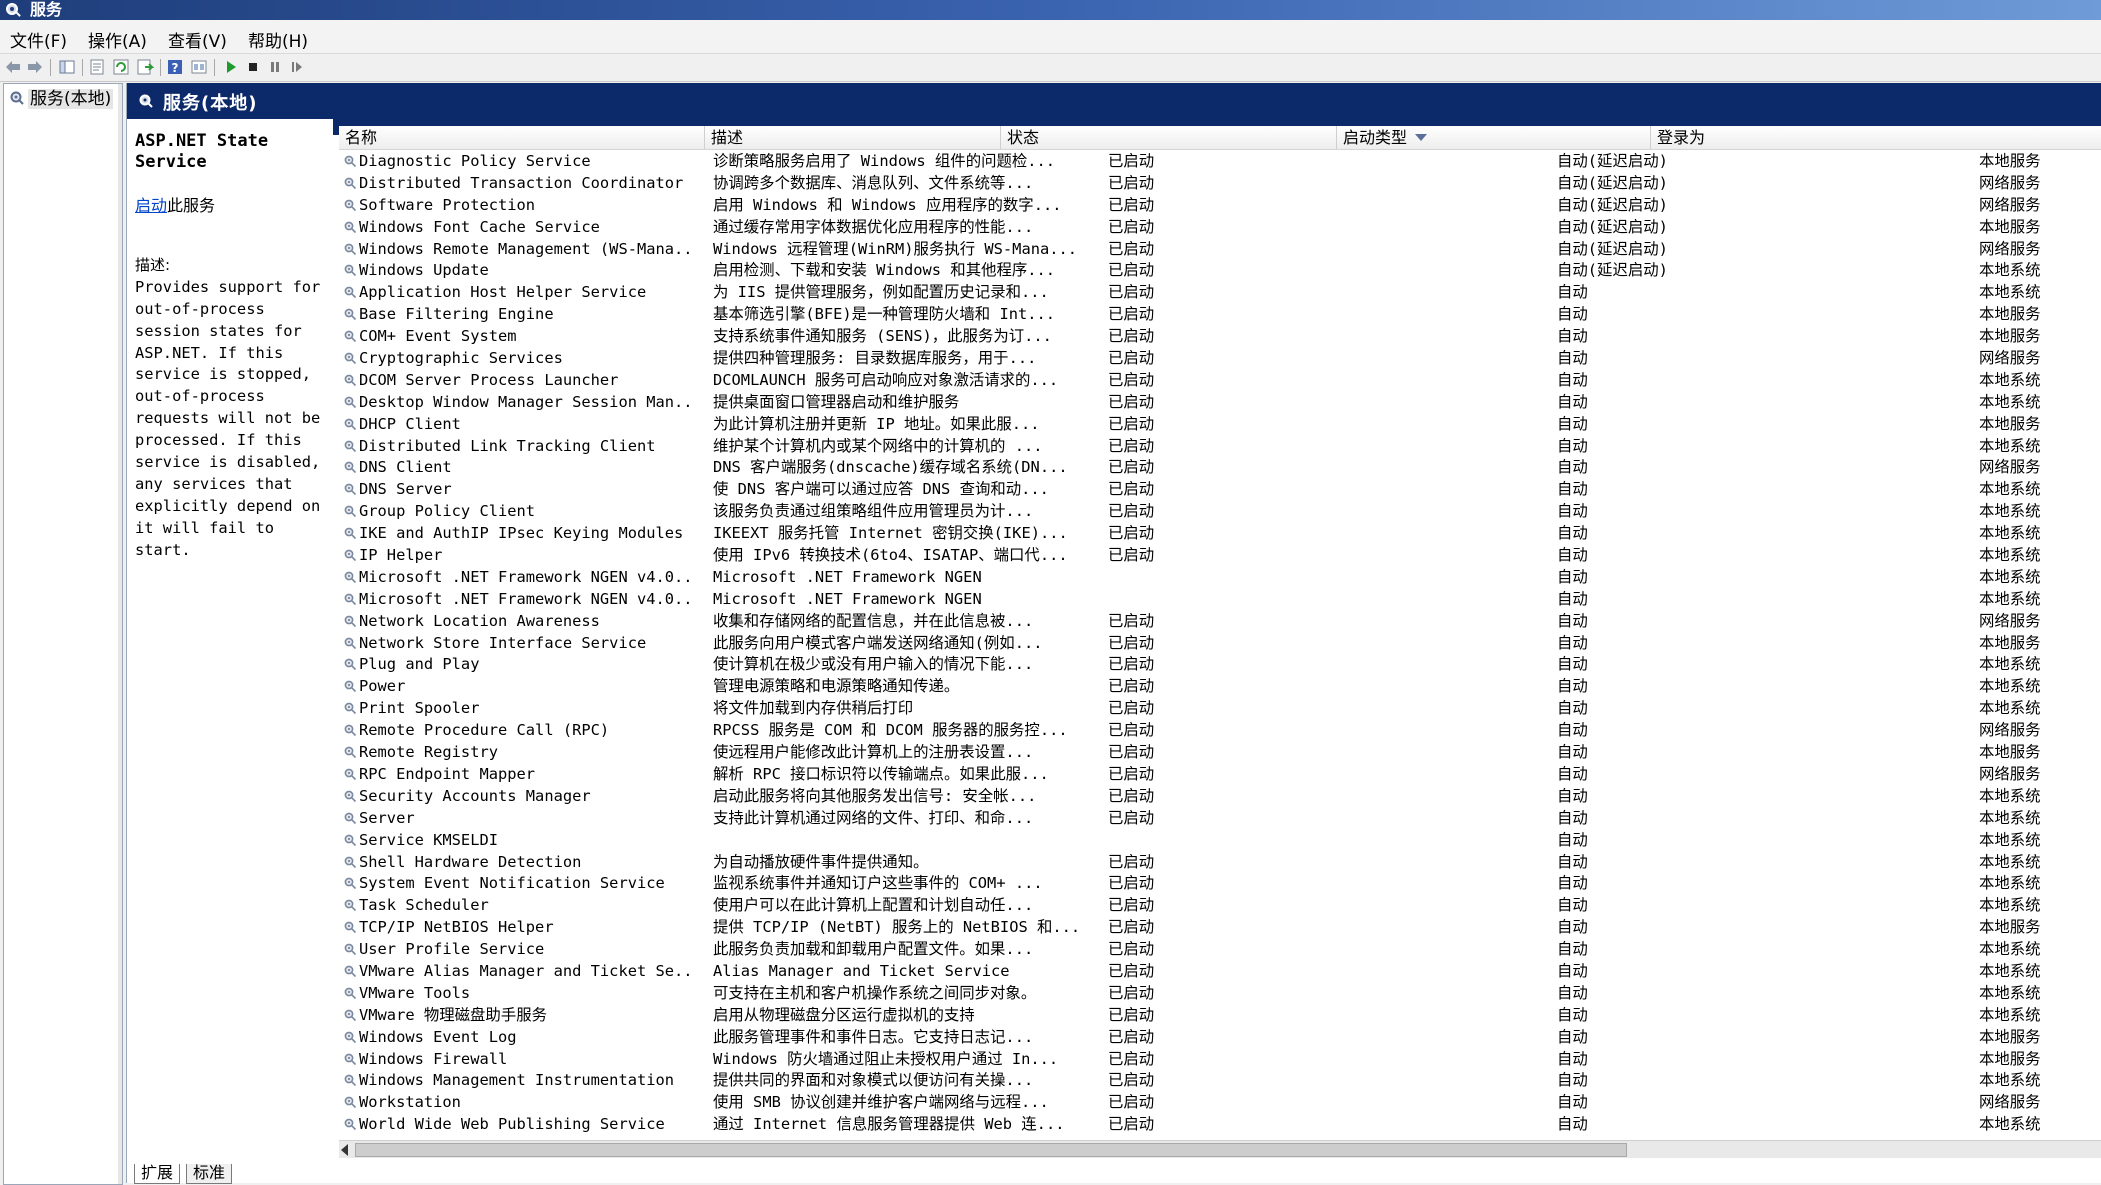  What do you see at coordinates (991, 1150) in the screenshot?
I see `scrollbar-thumb` at bounding box center [991, 1150].